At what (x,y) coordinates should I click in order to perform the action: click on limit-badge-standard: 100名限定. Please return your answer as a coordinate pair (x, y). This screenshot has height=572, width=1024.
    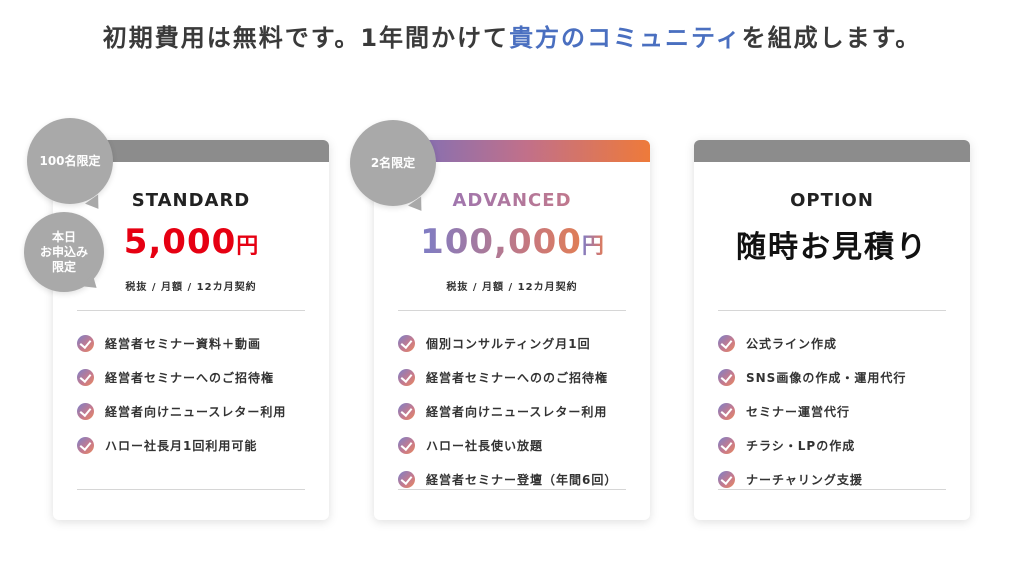
    Looking at the image, I should click on (70, 161).